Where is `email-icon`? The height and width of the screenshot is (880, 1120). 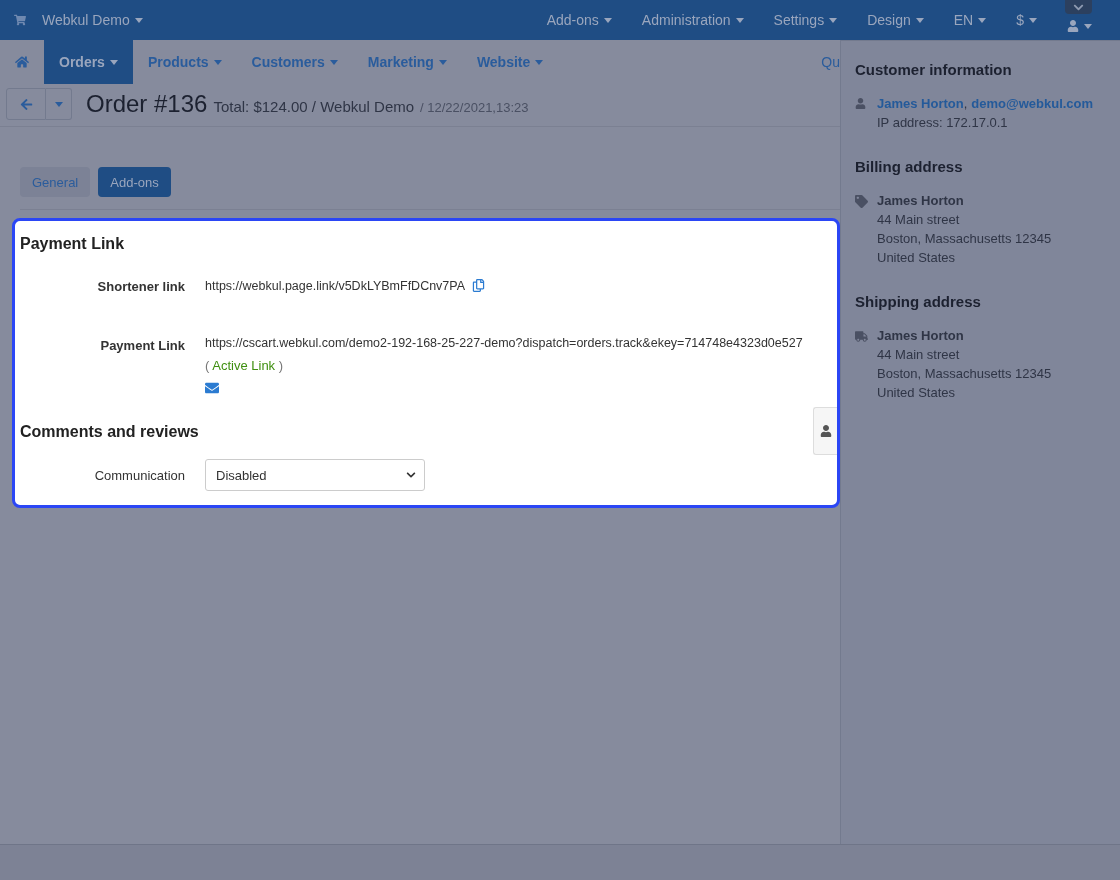 email-icon is located at coordinates (212, 388).